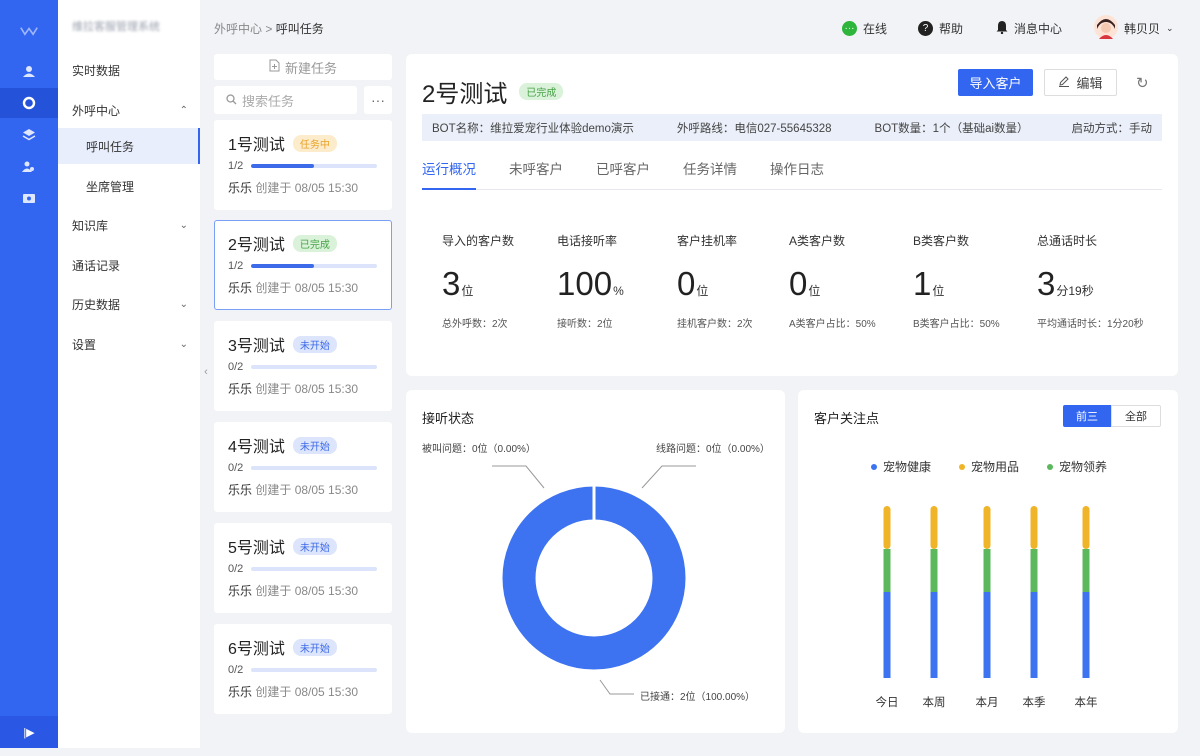 This screenshot has width=1200, height=756. Describe the element at coordinates (183, 110) in the screenshot. I see `chevron-up-icon: ⌃` at that location.